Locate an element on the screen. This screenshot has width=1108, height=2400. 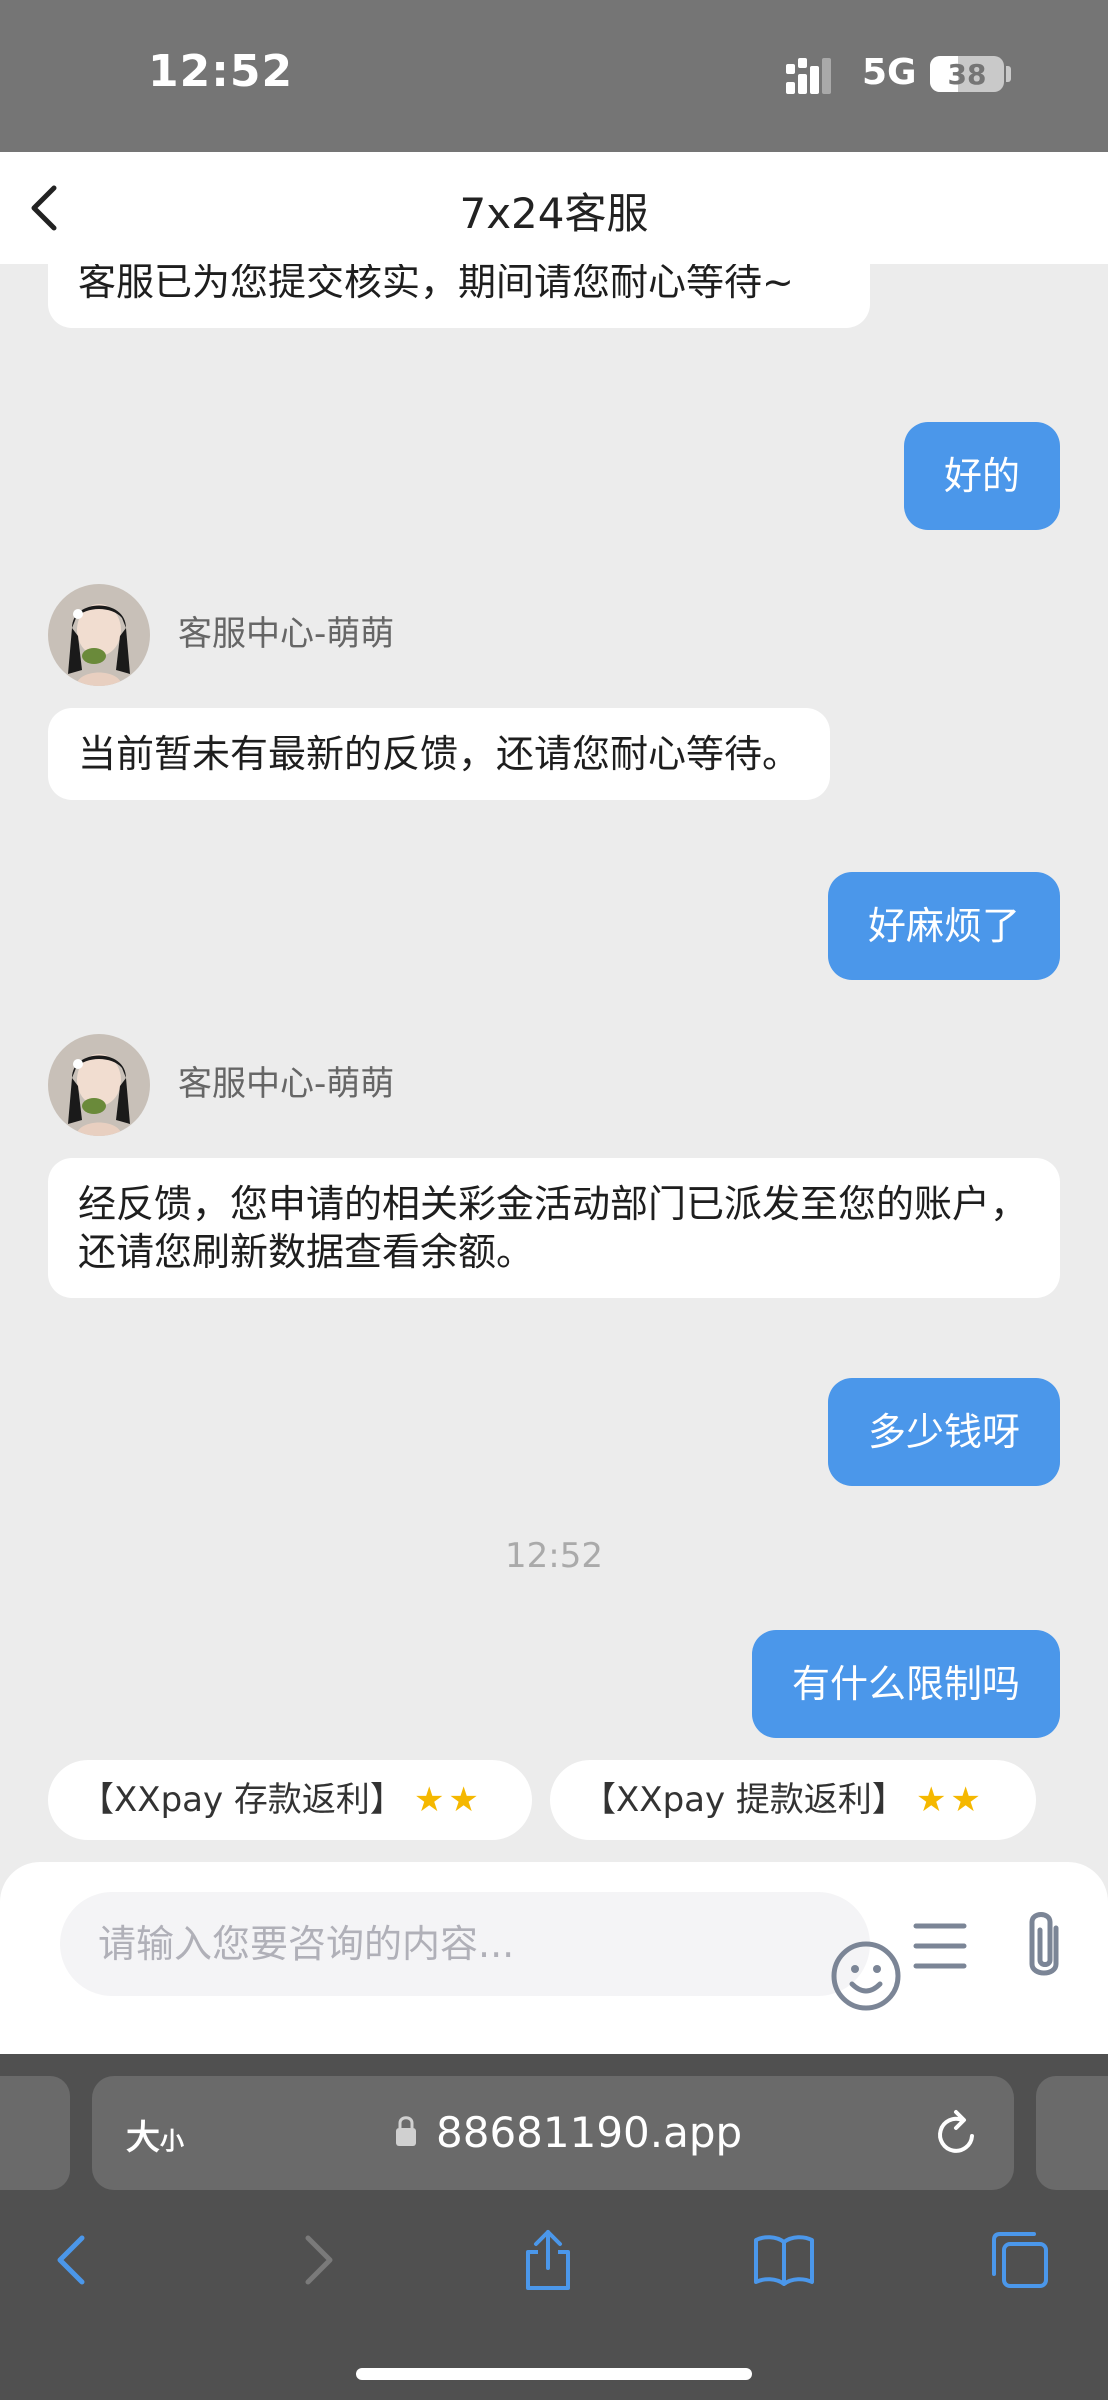
menu-icon is located at coordinates (940, 1946).